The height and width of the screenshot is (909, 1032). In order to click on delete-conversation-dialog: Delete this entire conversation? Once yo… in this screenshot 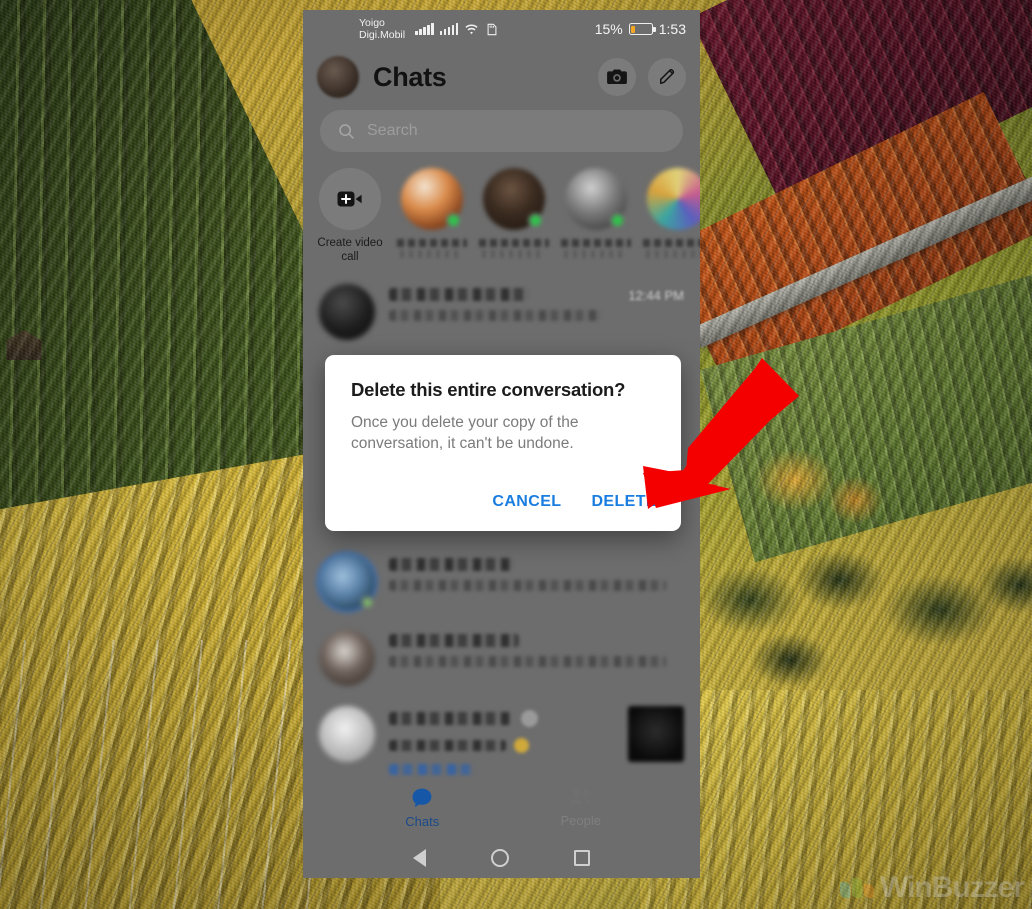, I will do `click(503, 443)`.